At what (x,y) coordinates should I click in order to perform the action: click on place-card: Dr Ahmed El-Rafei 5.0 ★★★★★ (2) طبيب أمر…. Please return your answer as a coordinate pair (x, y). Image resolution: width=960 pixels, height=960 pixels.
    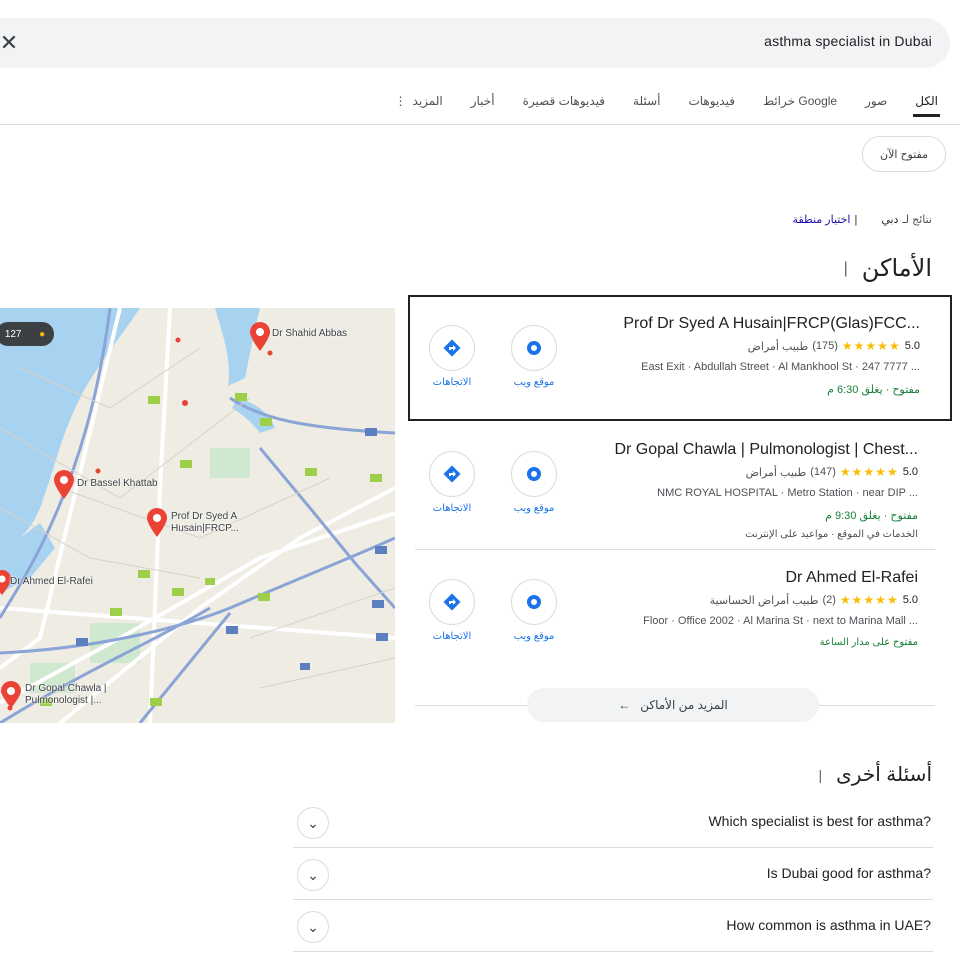
    Looking at the image, I should click on (678, 616).